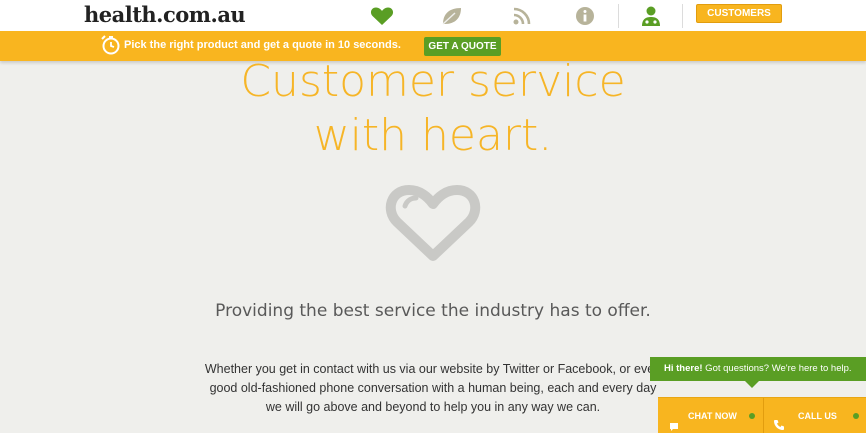 The height and width of the screenshot is (433, 866). Describe the element at coordinates (752, 384) in the screenshot. I see `chat-bubble-pointer` at that location.